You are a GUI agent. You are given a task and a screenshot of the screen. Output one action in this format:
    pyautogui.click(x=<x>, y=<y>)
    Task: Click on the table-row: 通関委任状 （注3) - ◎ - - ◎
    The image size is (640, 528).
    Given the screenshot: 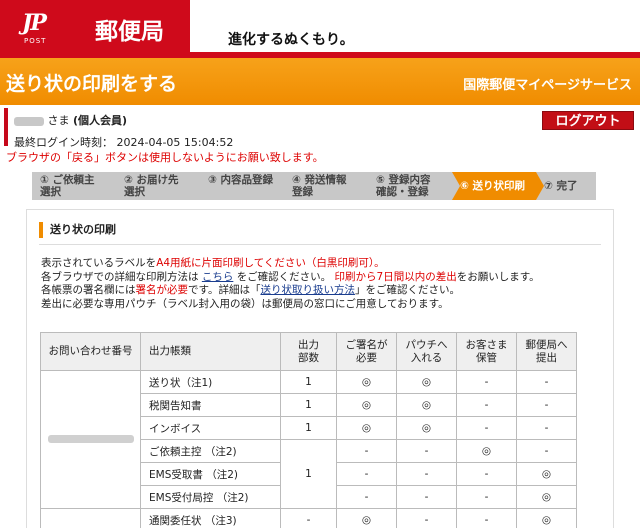 What is the action you would take?
    pyautogui.click(x=308, y=518)
    